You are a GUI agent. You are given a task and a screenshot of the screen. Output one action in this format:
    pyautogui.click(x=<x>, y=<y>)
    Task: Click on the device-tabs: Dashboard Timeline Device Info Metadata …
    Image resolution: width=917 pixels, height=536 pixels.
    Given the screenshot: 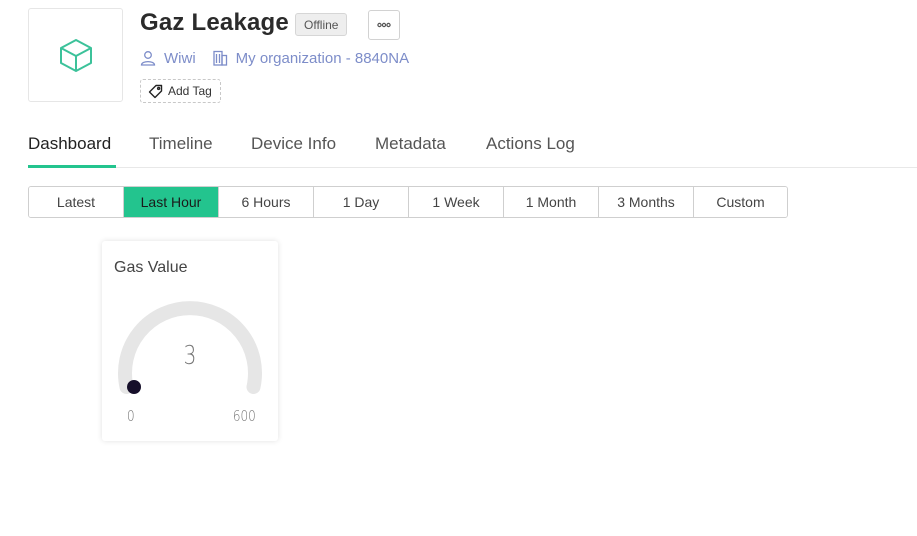 What is the action you would take?
    pyautogui.click(x=458, y=144)
    